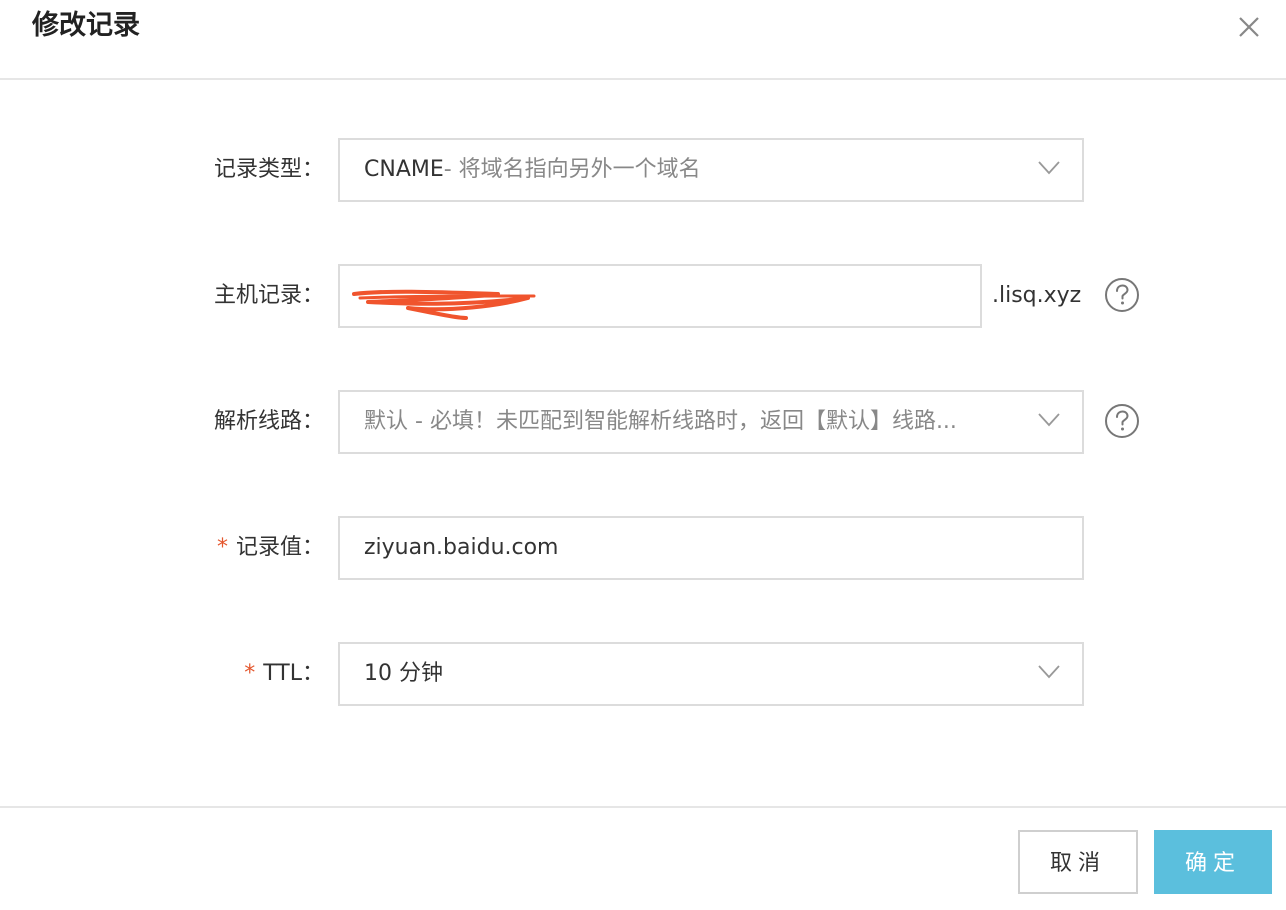 This screenshot has width=1286, height=910. Describe the element at coordinates (268, 421) in the screenshot. I see `resolution-line-label: 解析线路：` at that location.